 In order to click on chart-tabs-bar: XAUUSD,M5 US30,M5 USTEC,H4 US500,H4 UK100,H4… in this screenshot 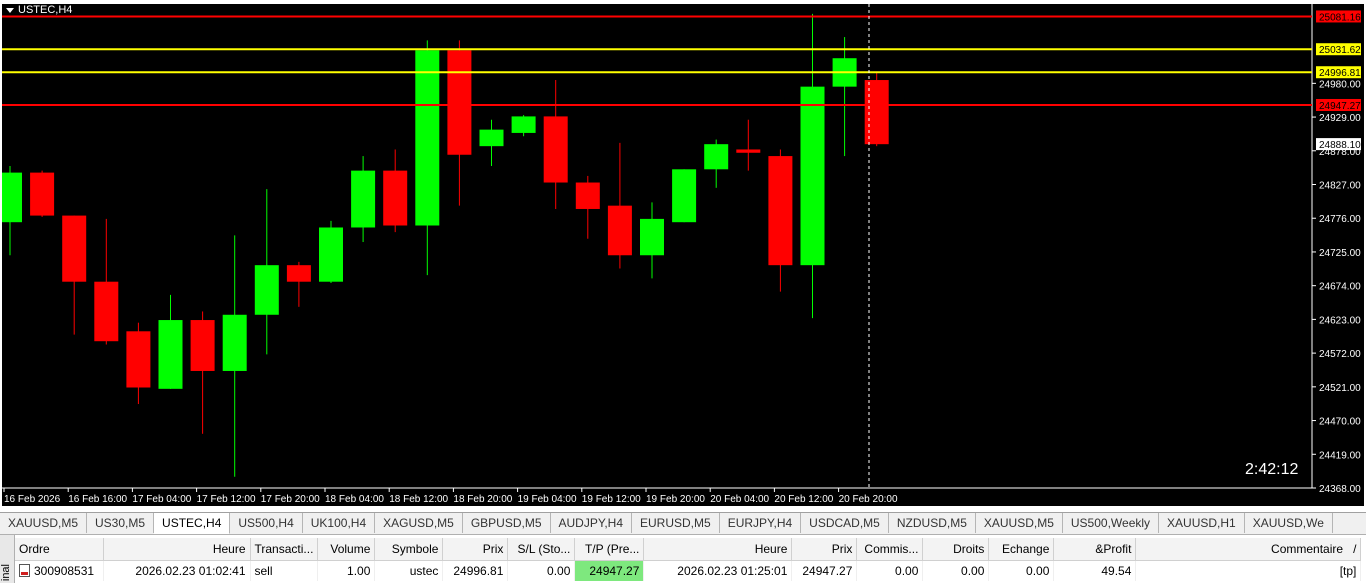, I will do `click(683, 523)`.